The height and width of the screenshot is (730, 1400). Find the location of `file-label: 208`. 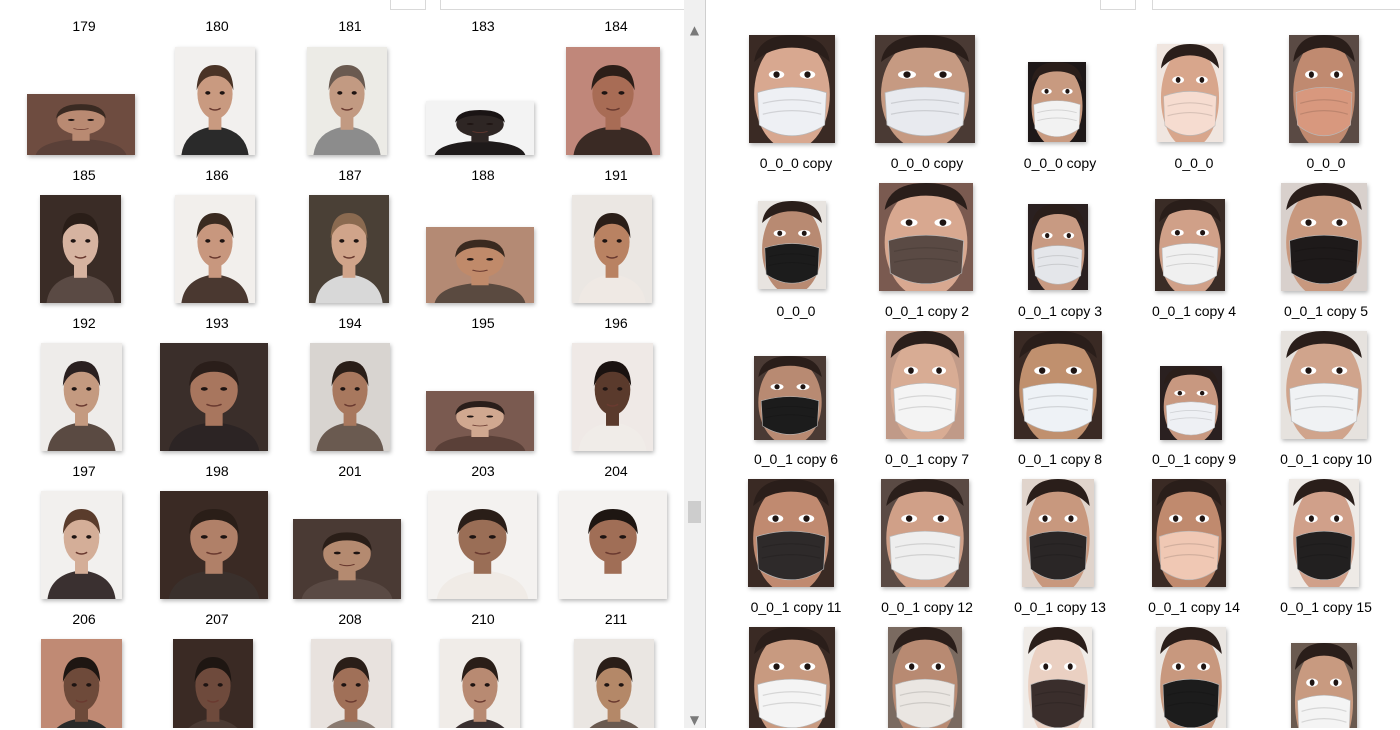

file-label: 208 is located at coordinates (350, 619).